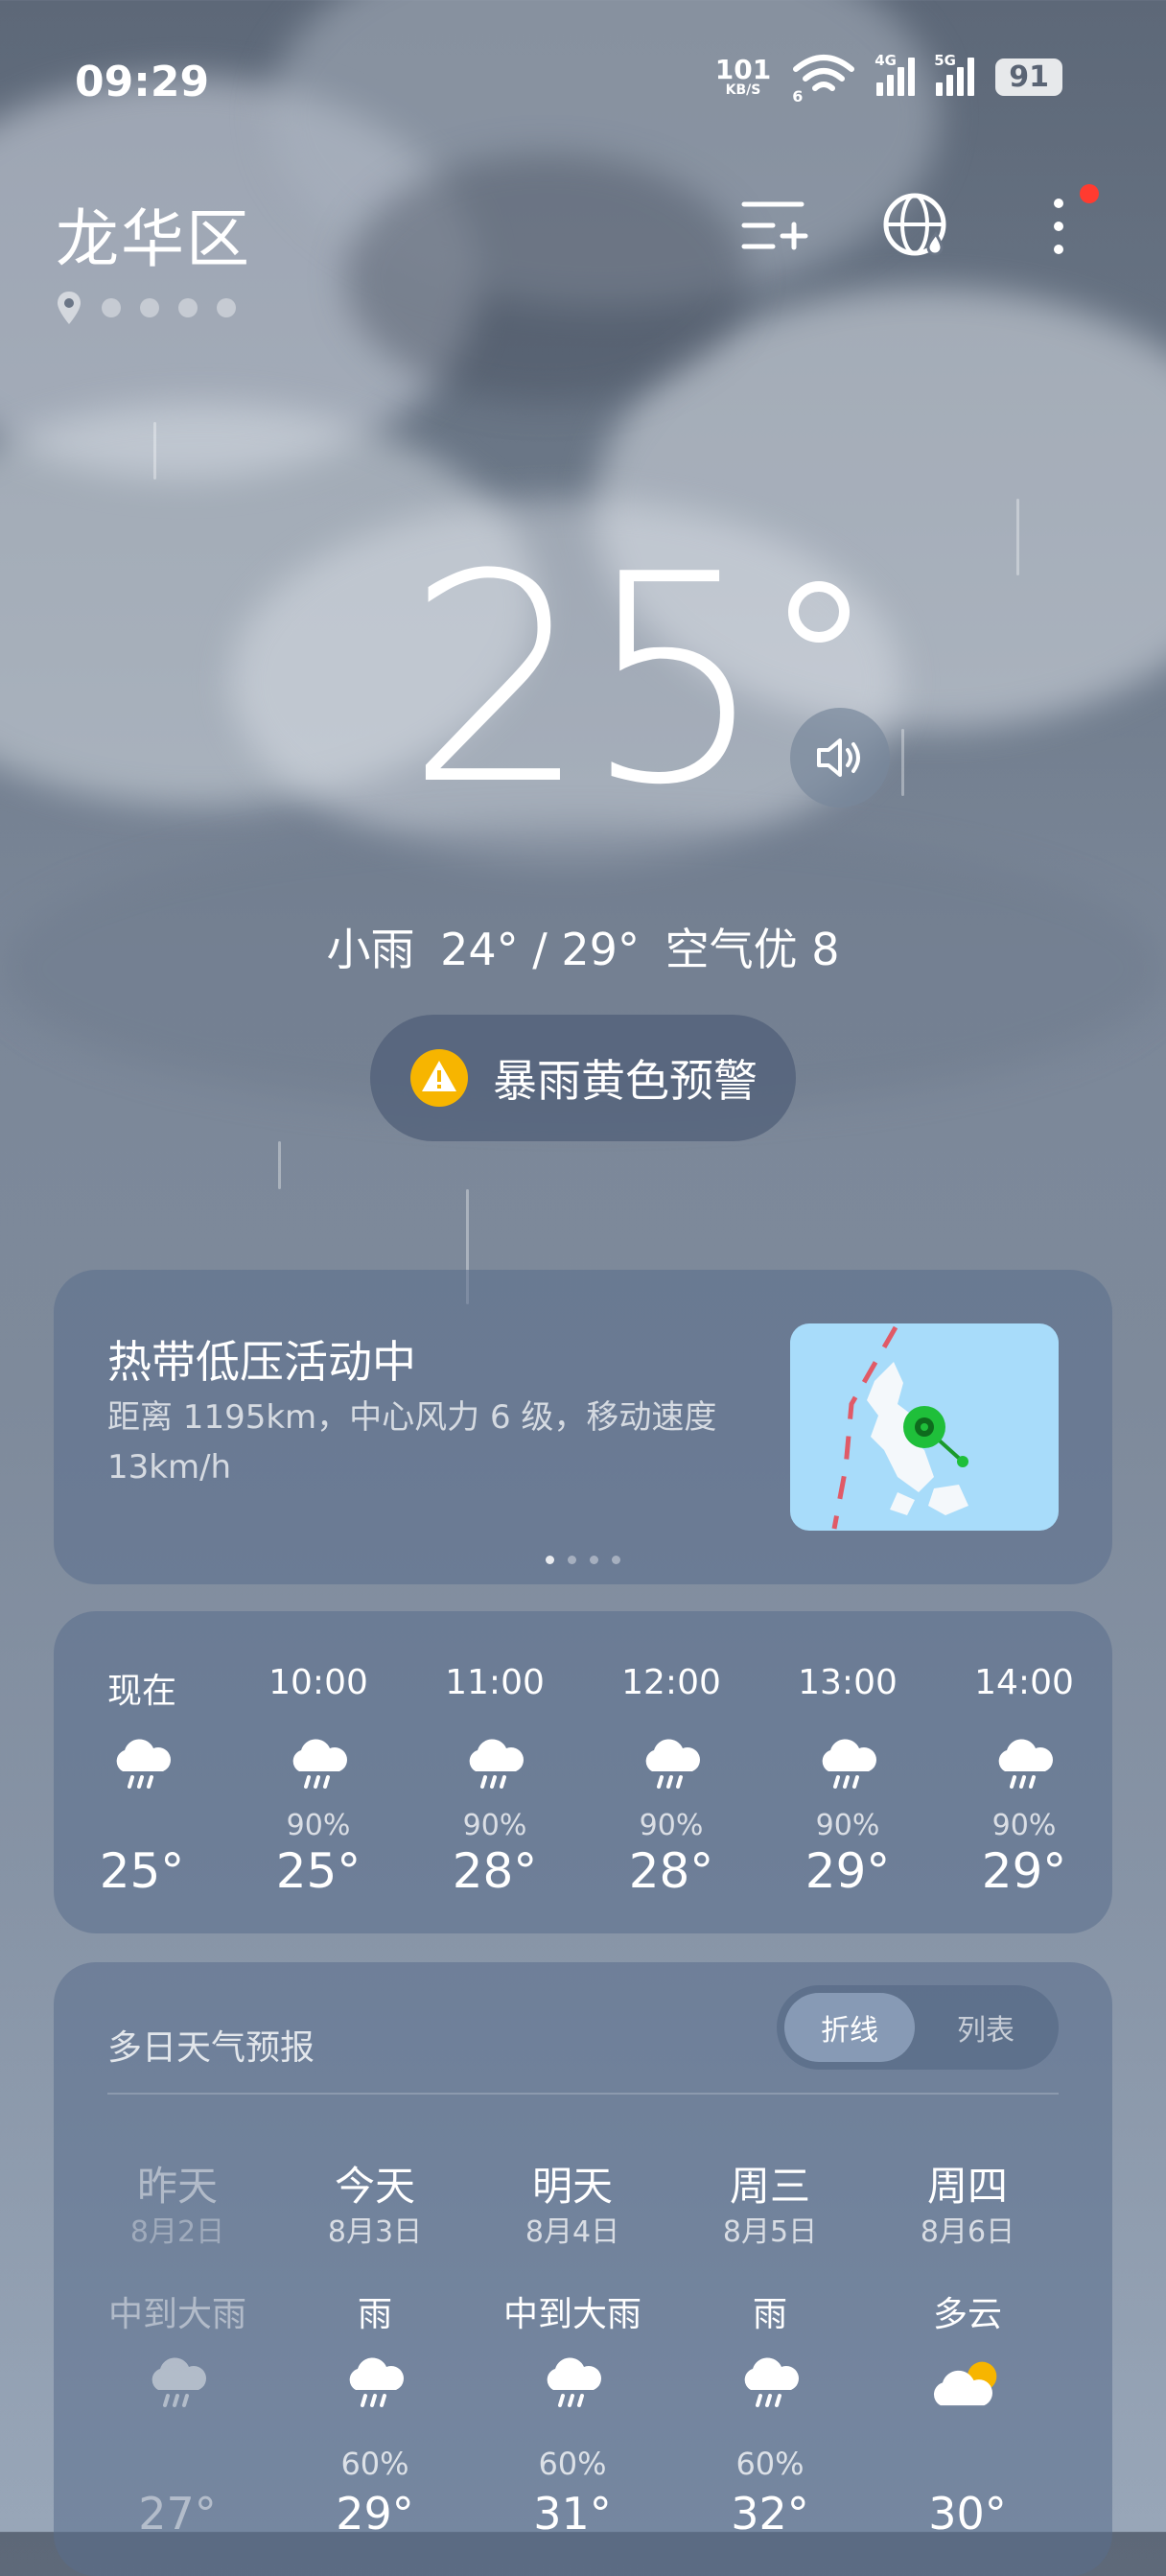 This screenshot has height=2576, width=1166. I want to click on partly-cloudy-icon, so click(967, 2384).